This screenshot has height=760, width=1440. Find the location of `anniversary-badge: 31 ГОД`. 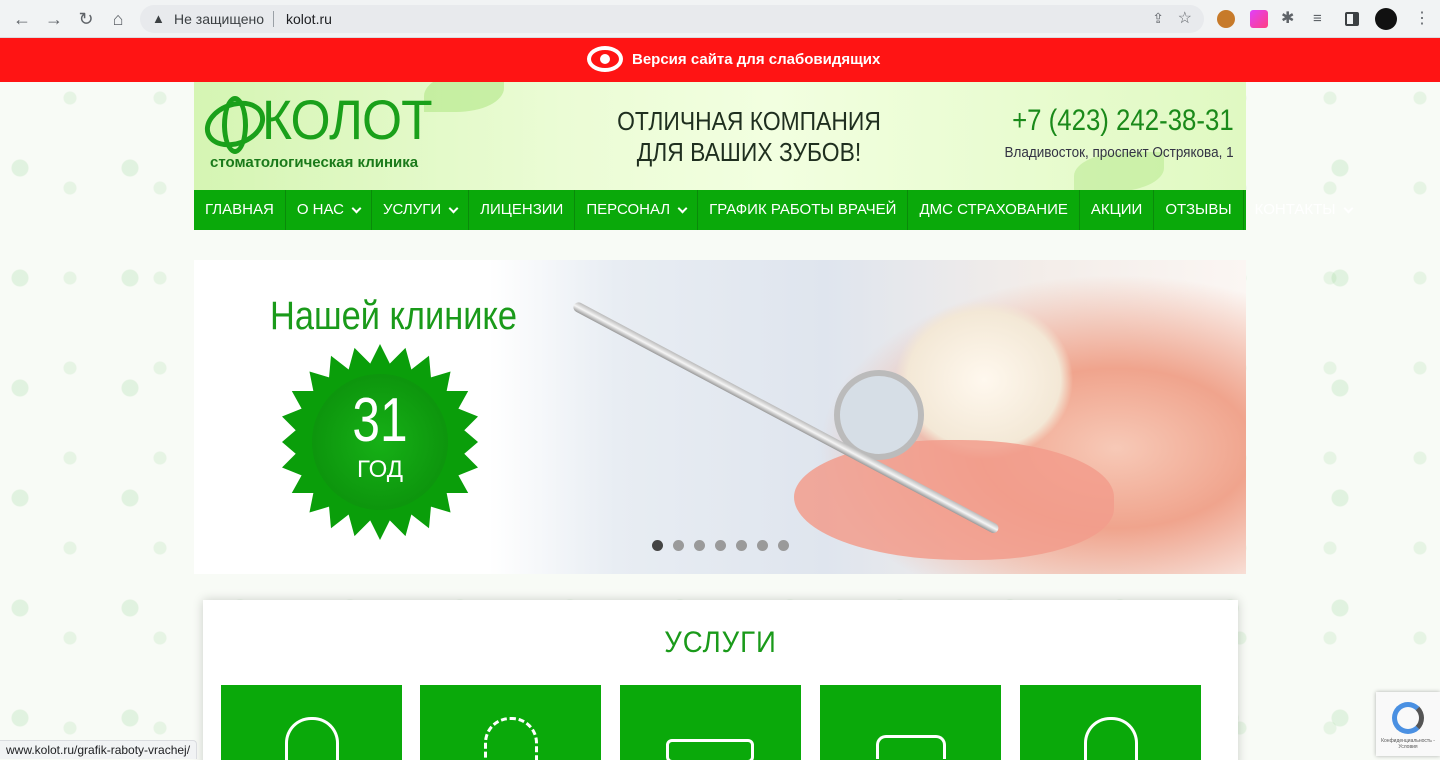

anniversary-badge: 31 ГОД is located at coordinates (380, 442).